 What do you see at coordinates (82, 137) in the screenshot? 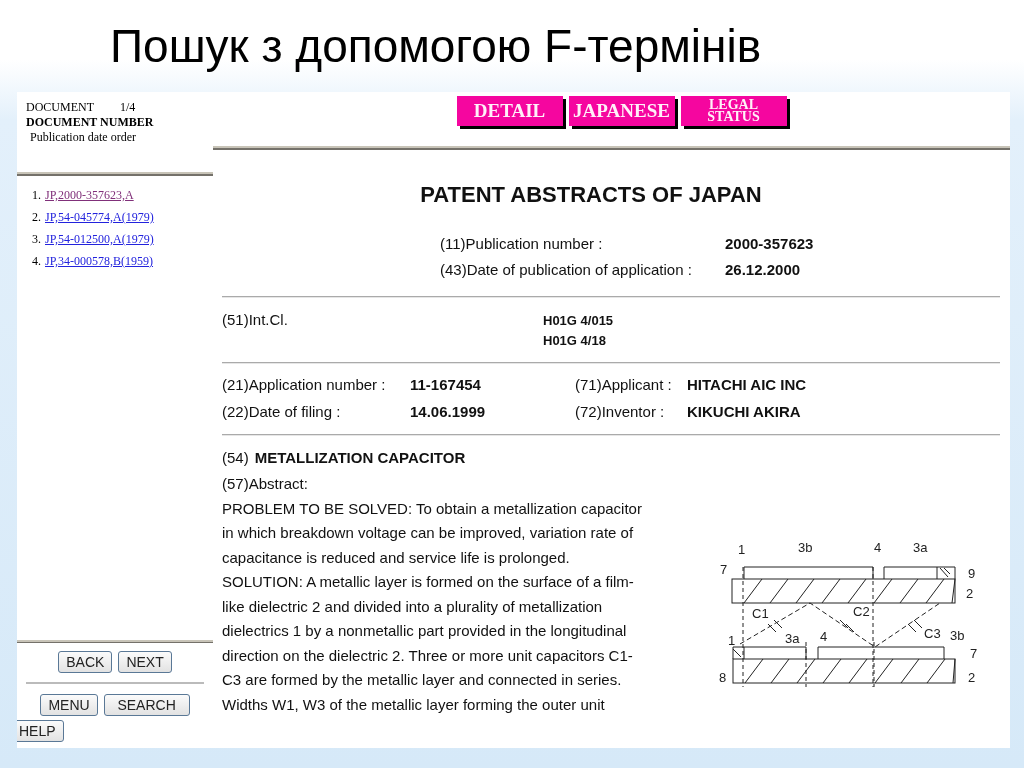
I see `sort-order: Publication date order` at bounding box center [82, 137].